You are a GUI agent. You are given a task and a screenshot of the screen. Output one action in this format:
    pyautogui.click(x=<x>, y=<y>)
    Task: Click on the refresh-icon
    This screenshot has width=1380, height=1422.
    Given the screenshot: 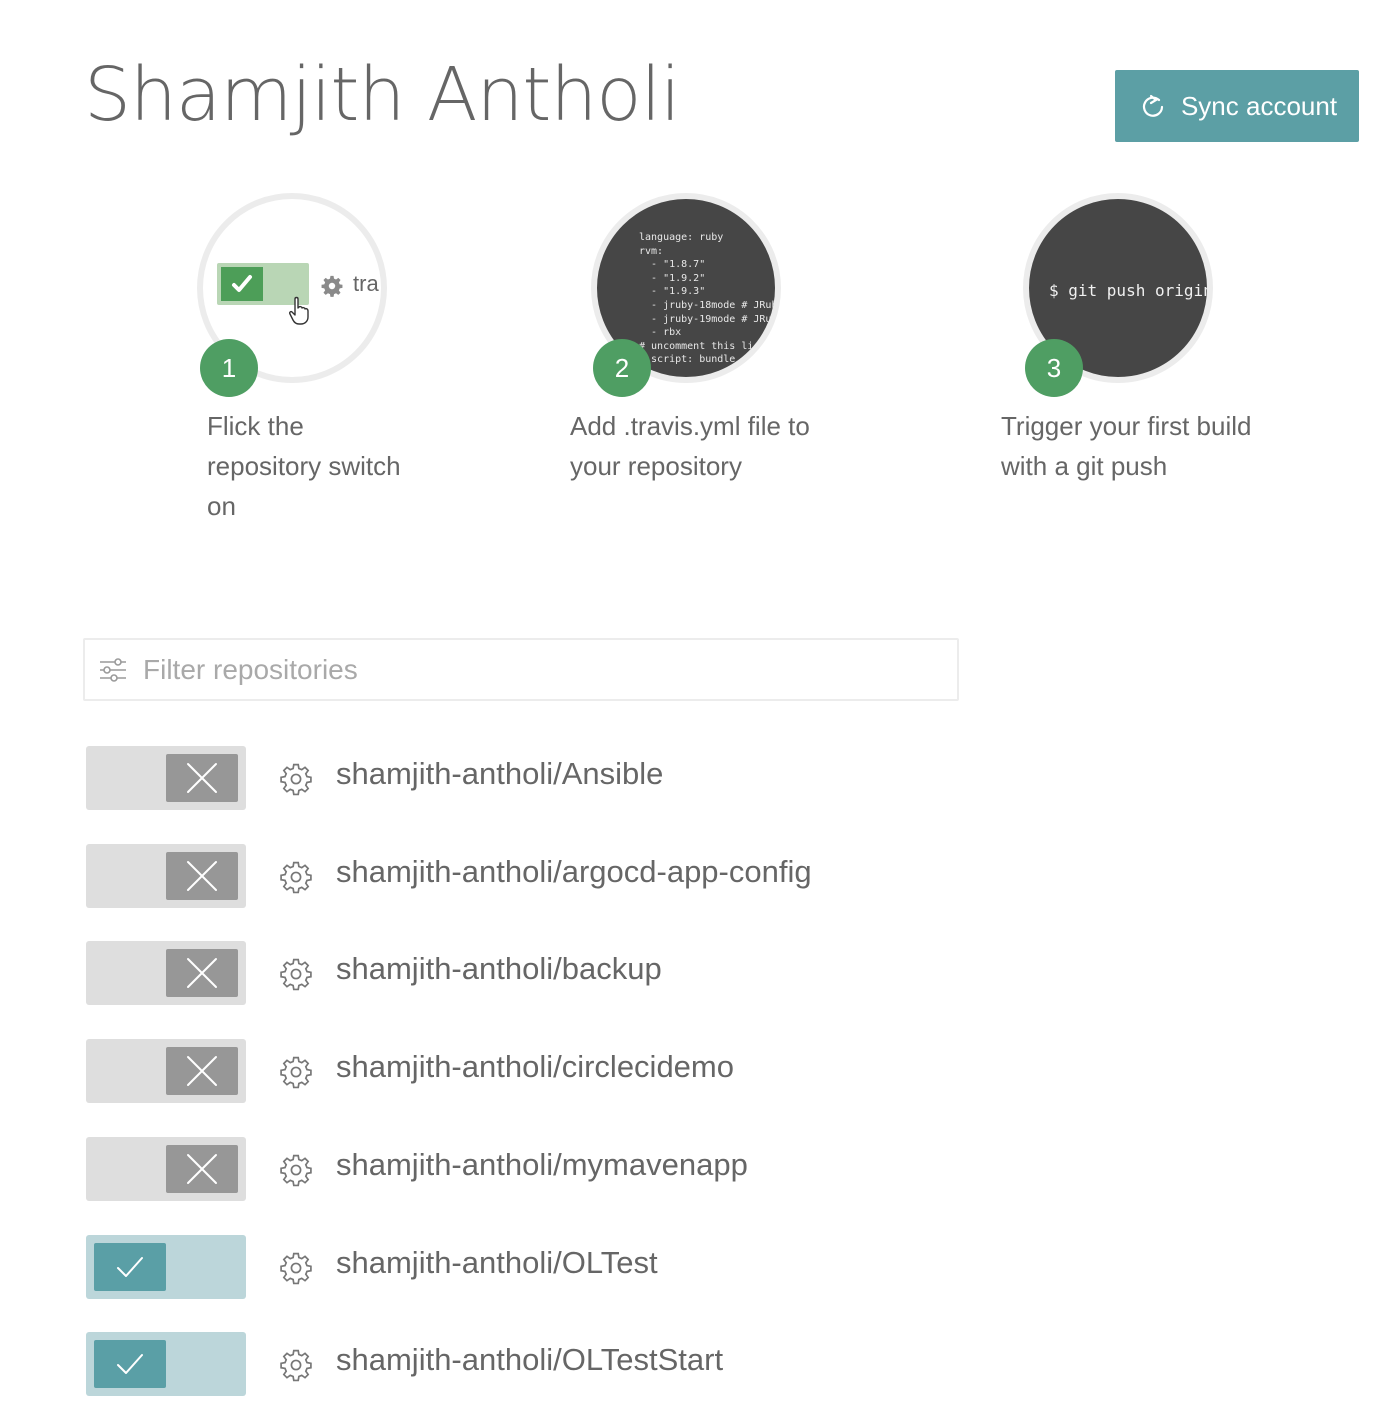 What is the action you would take?
    pyautogui.click(x=1153, y=105)
    